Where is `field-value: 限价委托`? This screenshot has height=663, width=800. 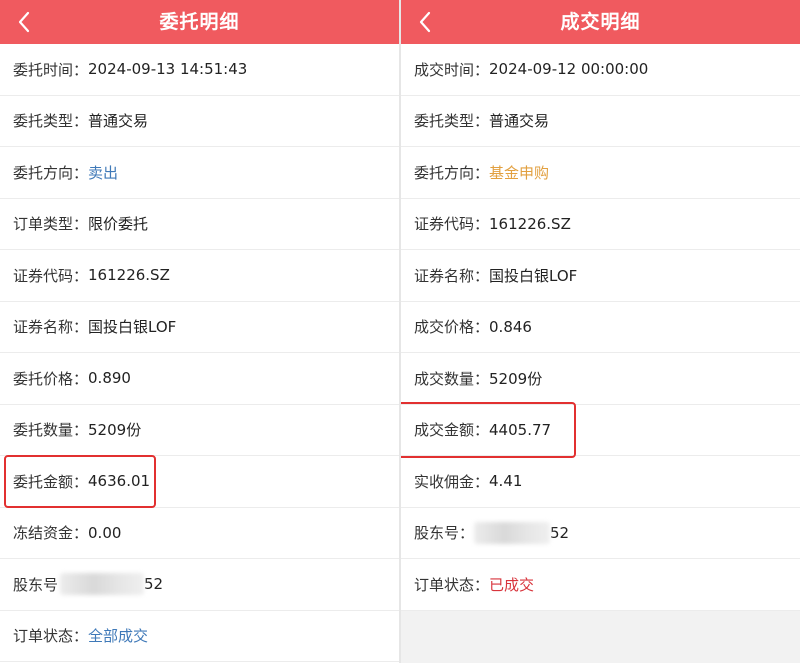 field-value: 限价委托 is located at coordinates (118, 224).